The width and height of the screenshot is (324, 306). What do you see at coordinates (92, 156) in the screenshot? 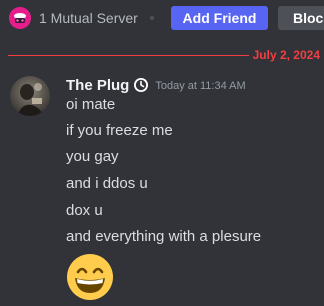
I see `message-line: you gay` at bounding box center [92, 156].